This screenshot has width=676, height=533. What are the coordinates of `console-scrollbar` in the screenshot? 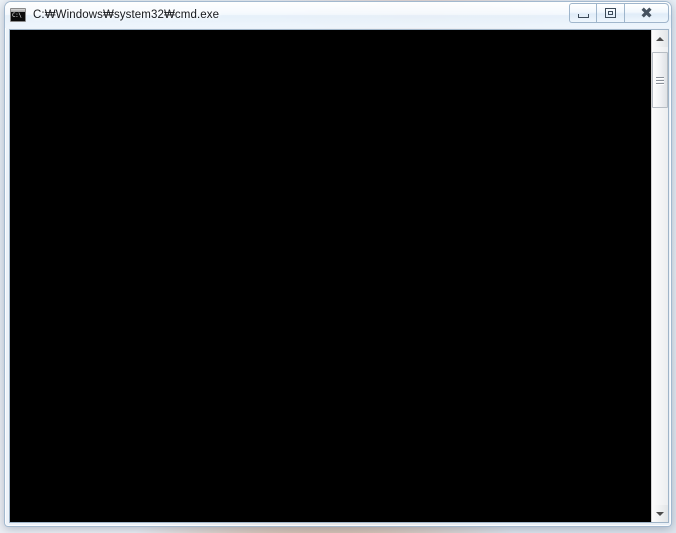 It's located at (659, 276).